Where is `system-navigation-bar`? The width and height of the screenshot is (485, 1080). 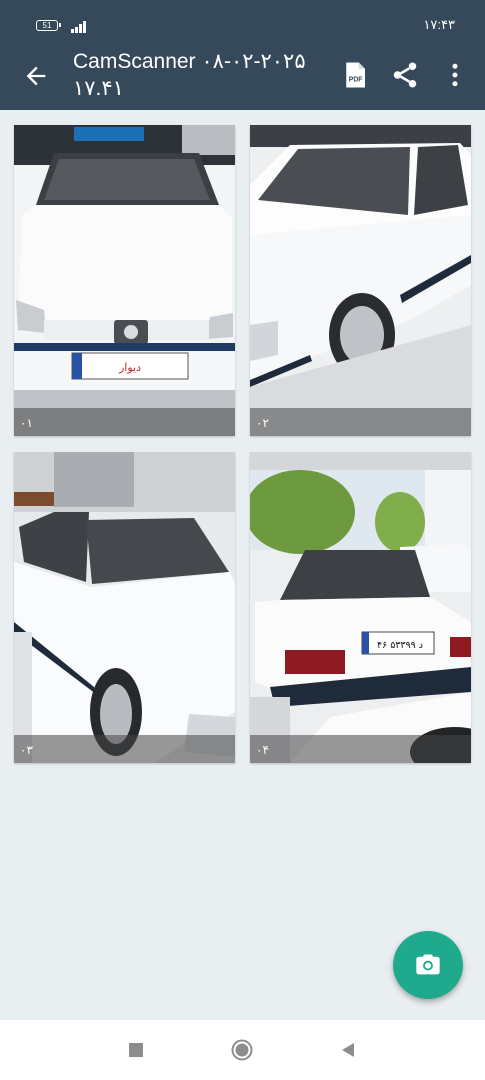
system-navigation-bar is located at coordinates (242, 1050).